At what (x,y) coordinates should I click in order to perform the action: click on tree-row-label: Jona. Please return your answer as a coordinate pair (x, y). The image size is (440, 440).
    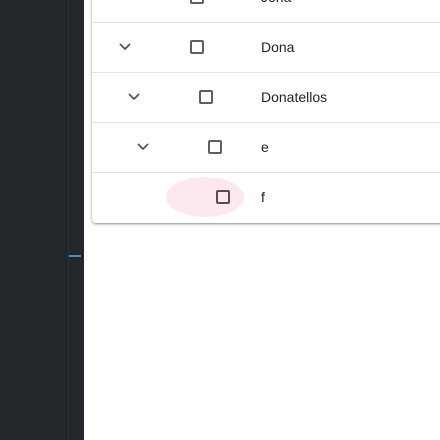
    Looking at the image, I should click on (276, 11).